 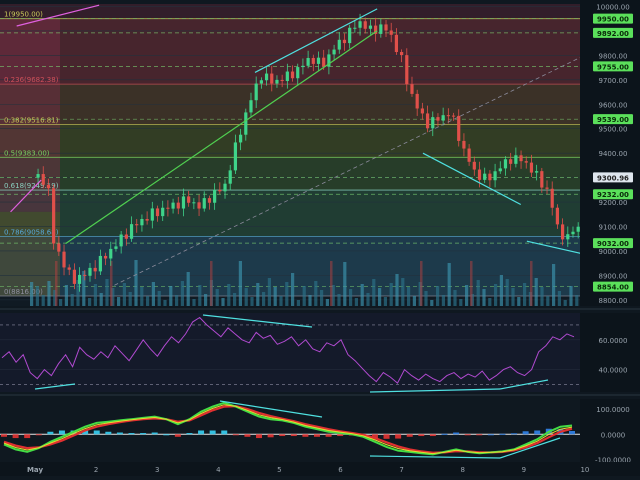 What do you see at coordinates (613, 301) in the screenshot?
I see `price-axis-tick: 8800.00` at bounding box center [613, 301].